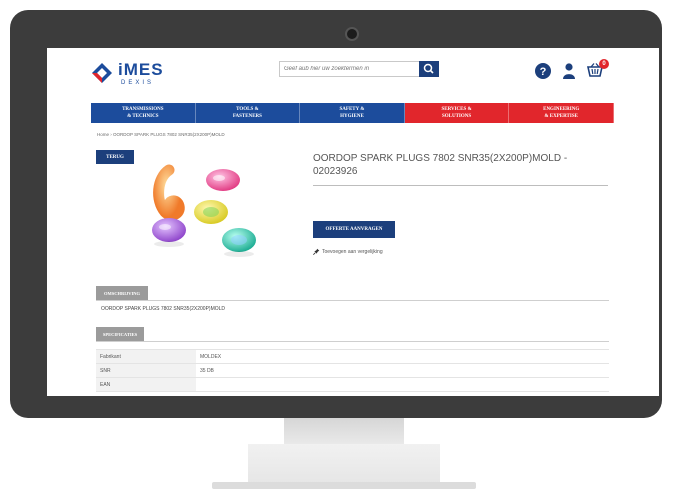 This screenshot has width=674, height=489. What do you see at coordinates (146, 370) in the screenshot?
I see `spec-key: SNR` at bounding box center [146, 370].